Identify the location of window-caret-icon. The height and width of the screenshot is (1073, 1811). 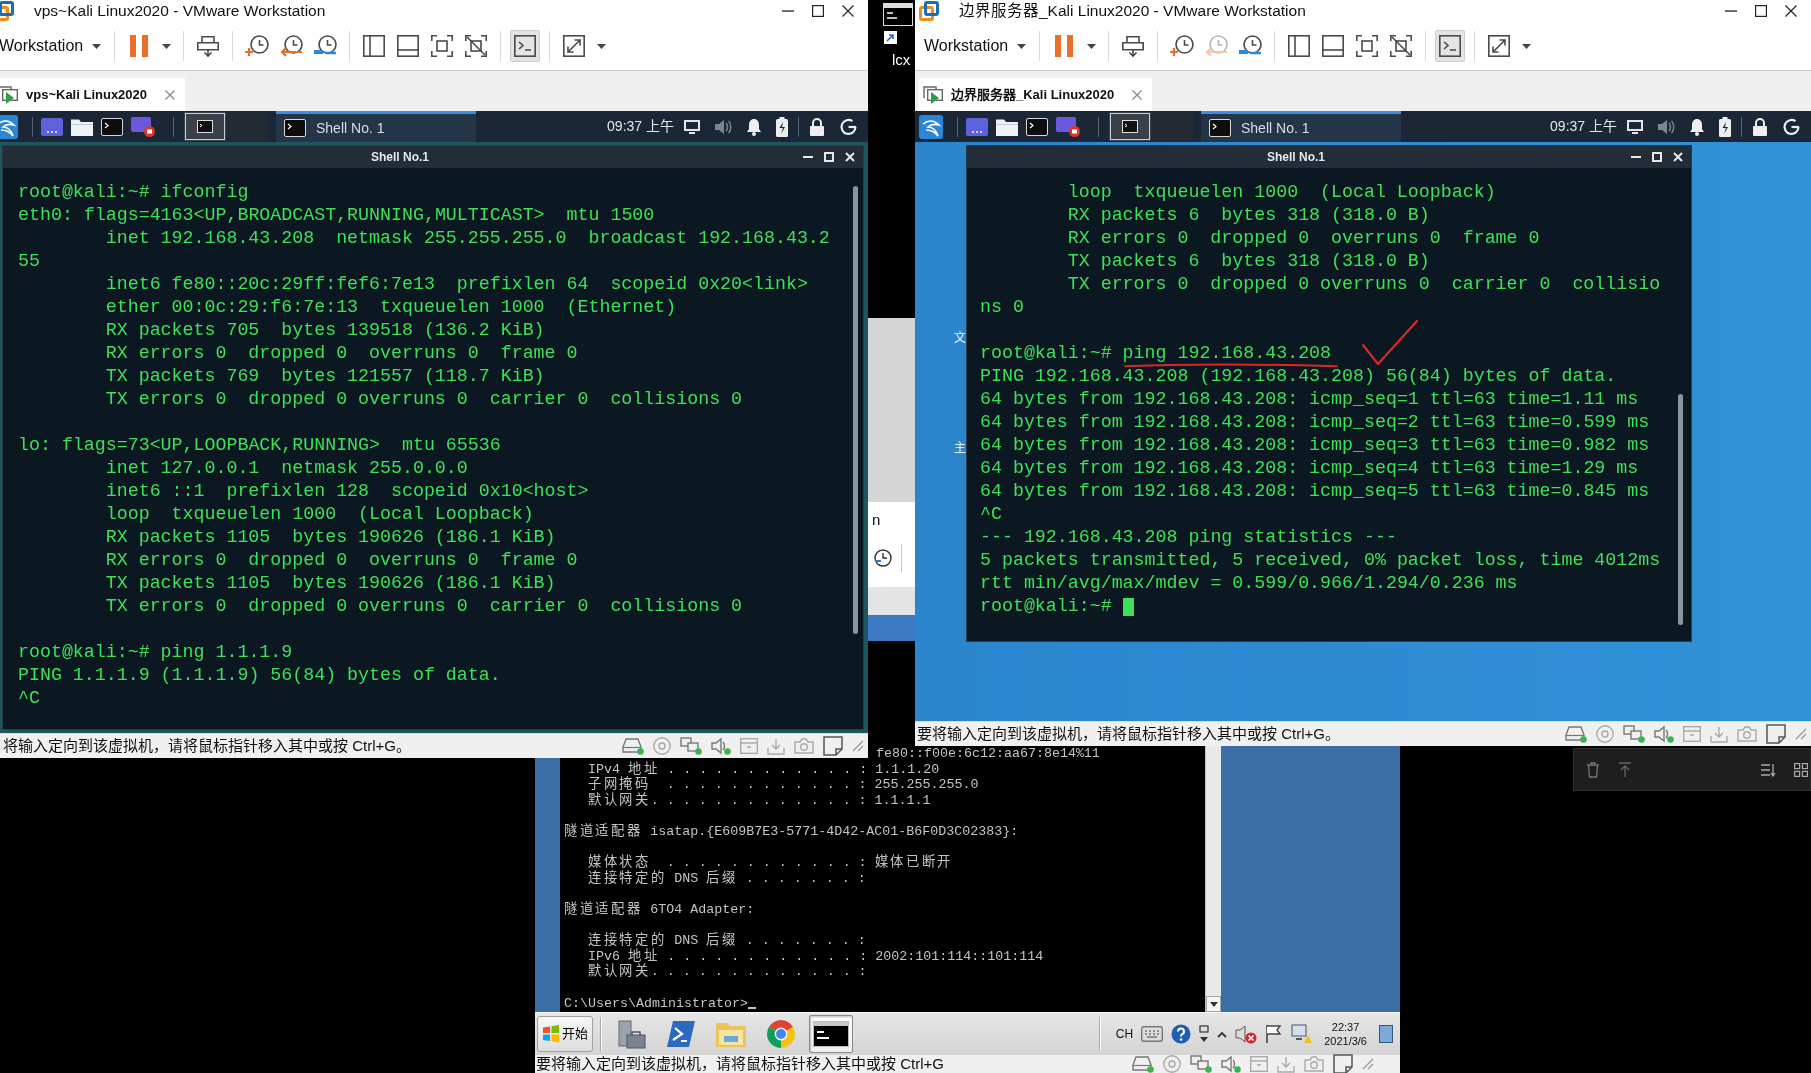
(1204, 1034).